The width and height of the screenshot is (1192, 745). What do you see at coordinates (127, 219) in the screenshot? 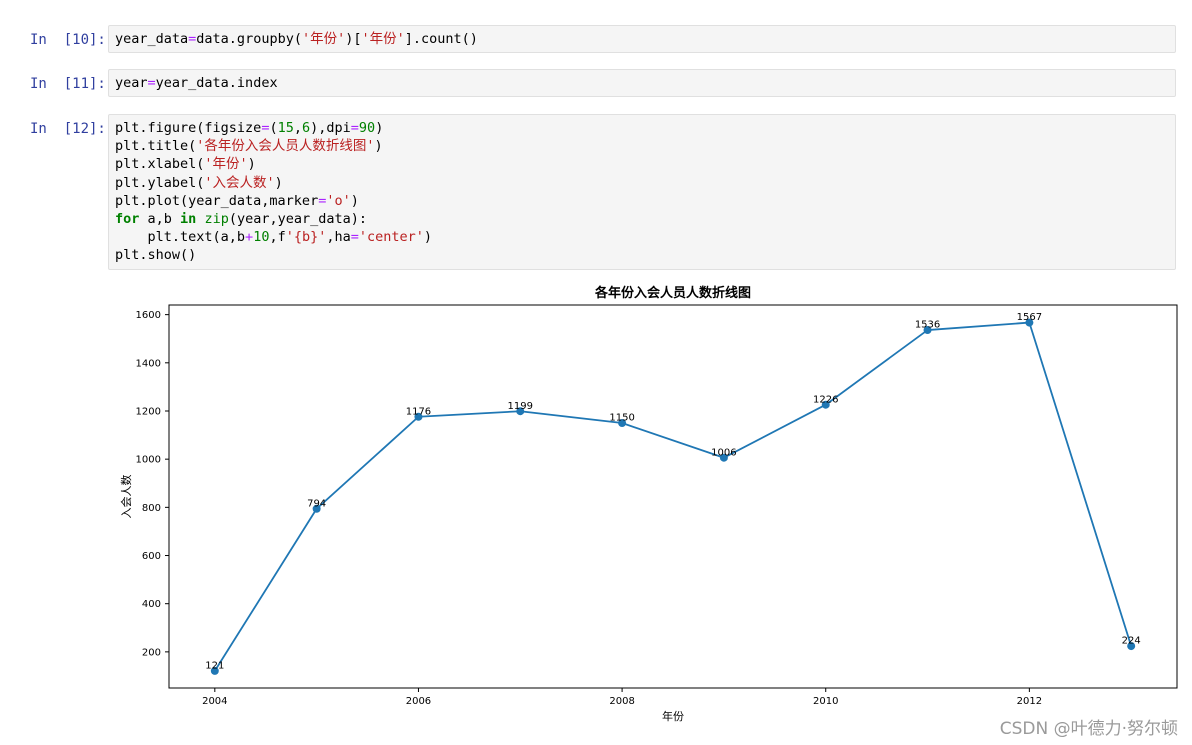
I see `code-token: for` at bounding box center [127, 219].